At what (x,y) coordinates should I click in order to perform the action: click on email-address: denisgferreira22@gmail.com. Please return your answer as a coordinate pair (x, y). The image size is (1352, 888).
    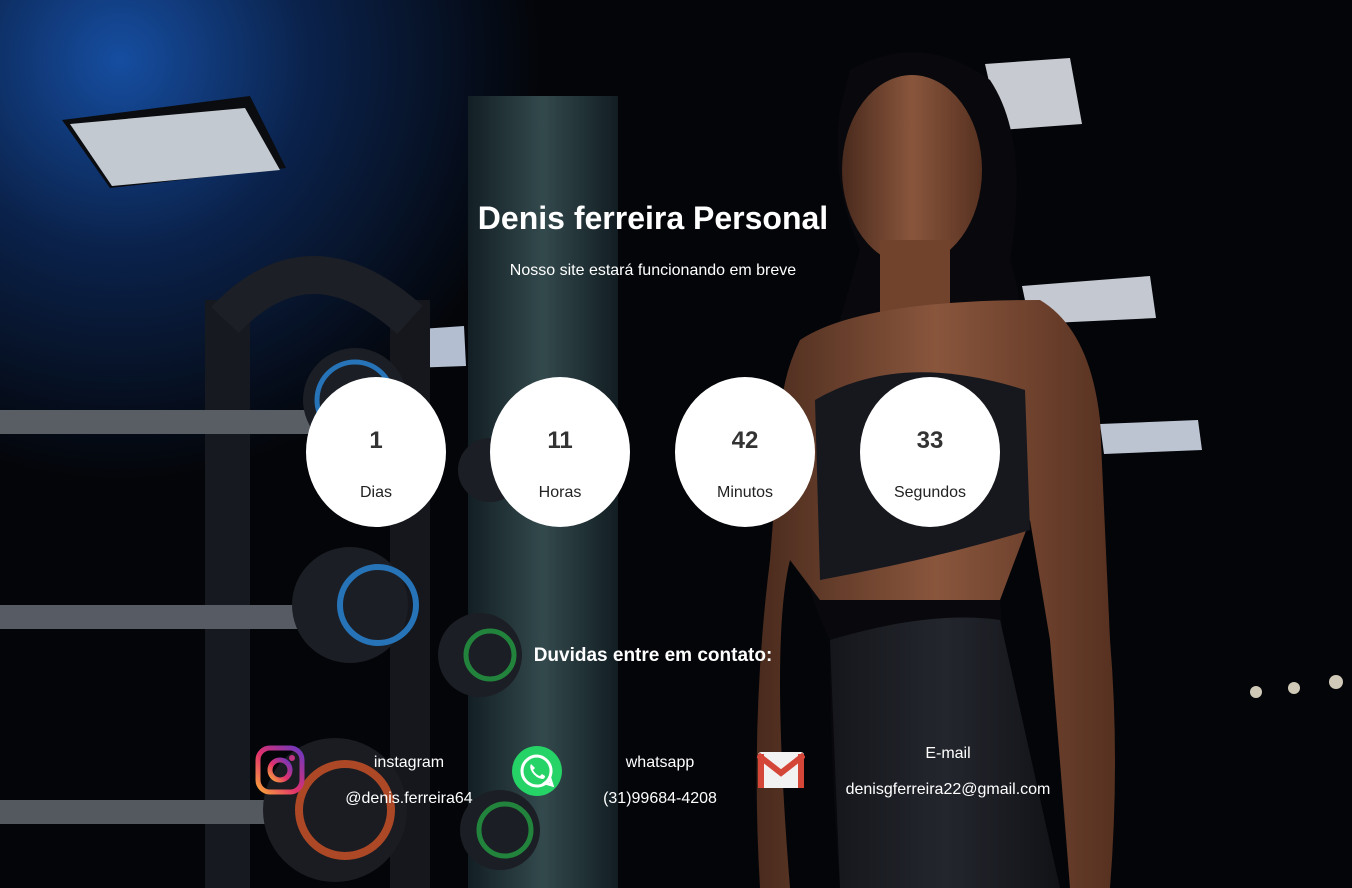
    Looking at the image, I should click on (948, 790).